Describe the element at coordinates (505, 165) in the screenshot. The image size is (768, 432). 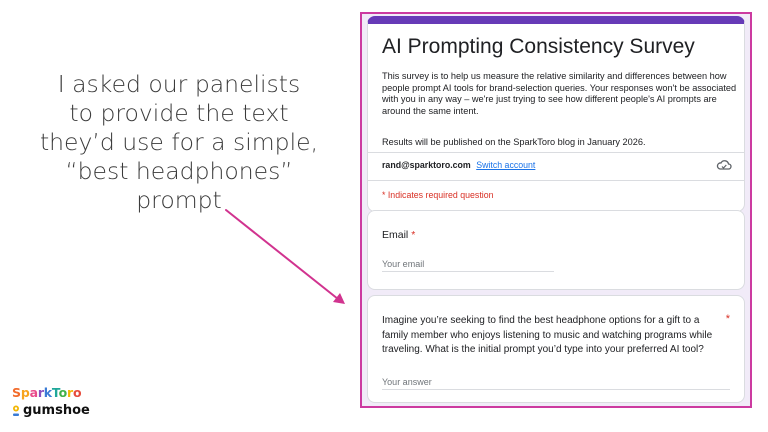
I see `switch-account-link: Switch account` at that location.